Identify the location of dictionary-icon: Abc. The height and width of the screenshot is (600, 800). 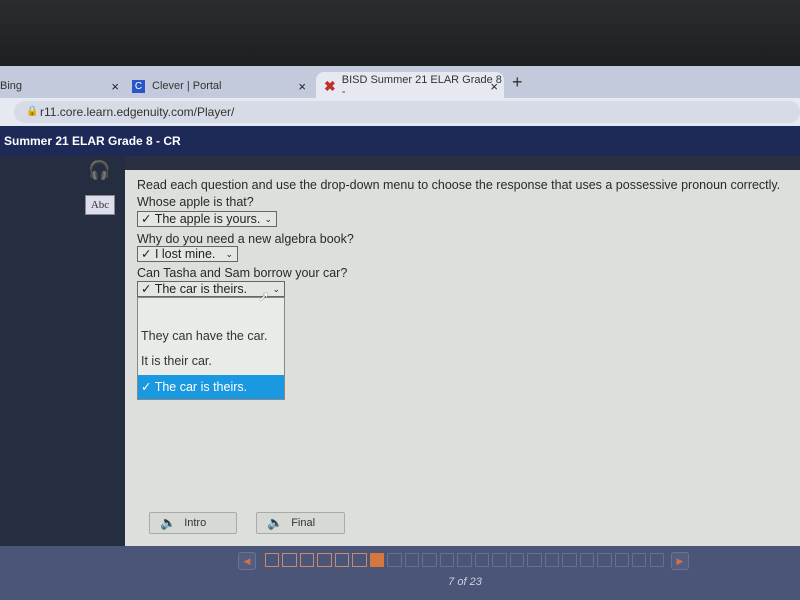
(100, 205).